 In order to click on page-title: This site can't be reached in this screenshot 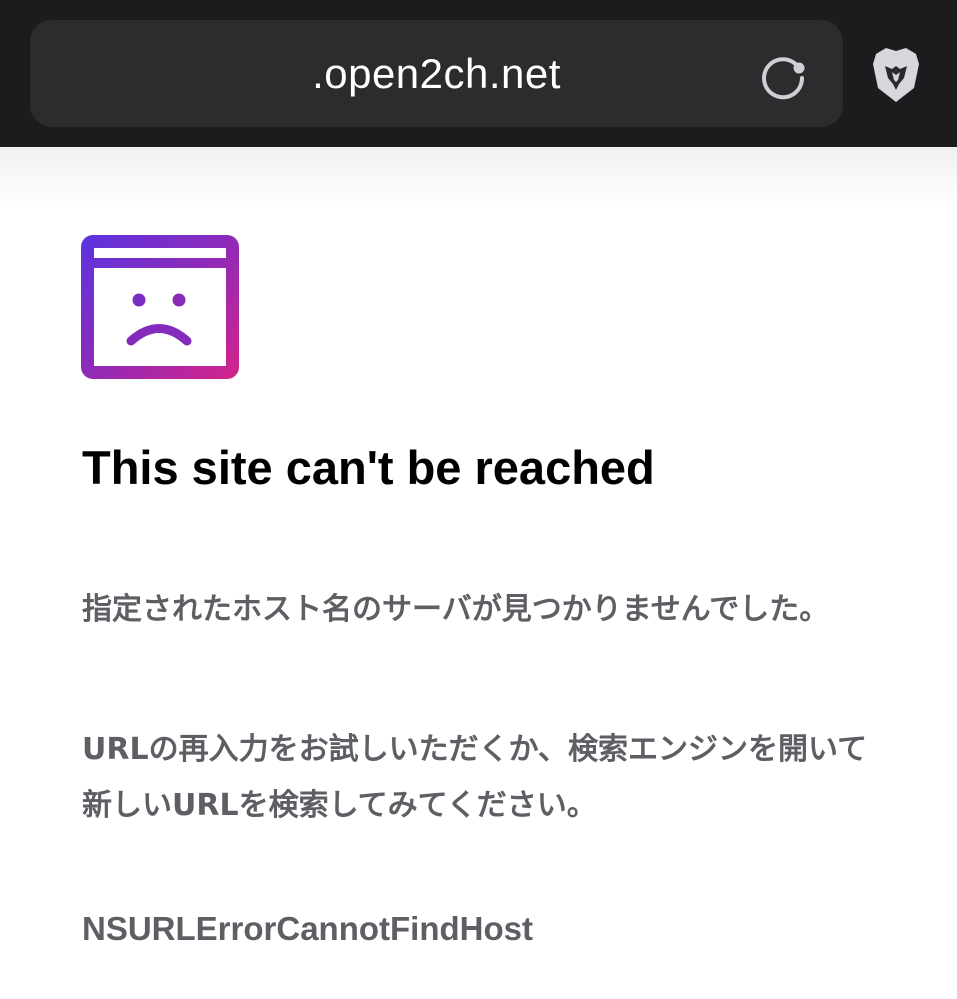, I will do `click(368, 467)`.